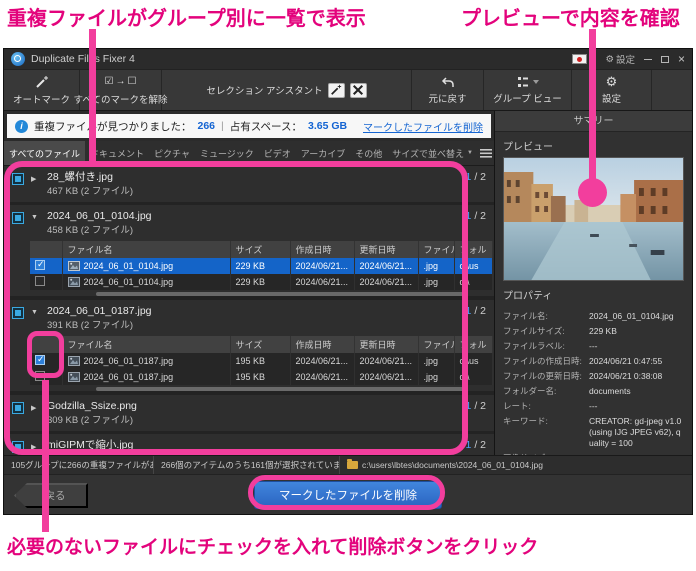 The image size is (696, 571). What do you see at coordinates (570, 19) in the screenshot?
I see `annotation-top-right: プレビューで内容を確認` at bounding box center [570, 19].